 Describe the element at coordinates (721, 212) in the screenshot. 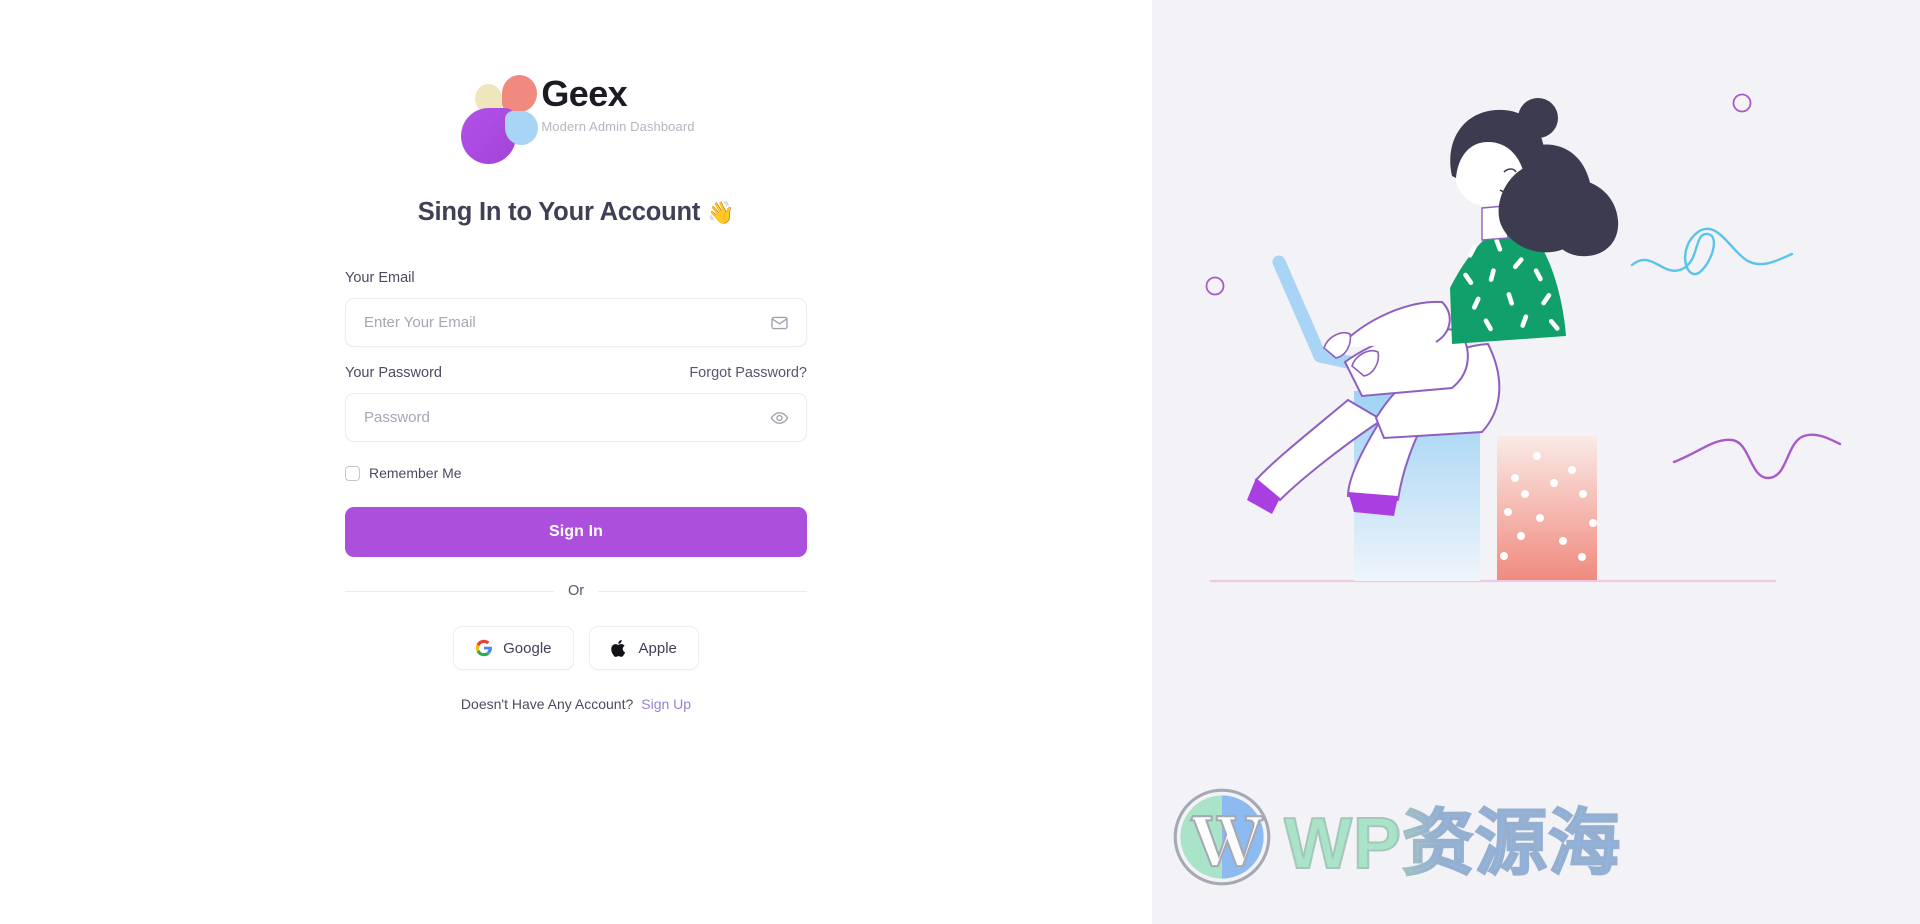

I see `waving-hand-icon: 👋` at that location.